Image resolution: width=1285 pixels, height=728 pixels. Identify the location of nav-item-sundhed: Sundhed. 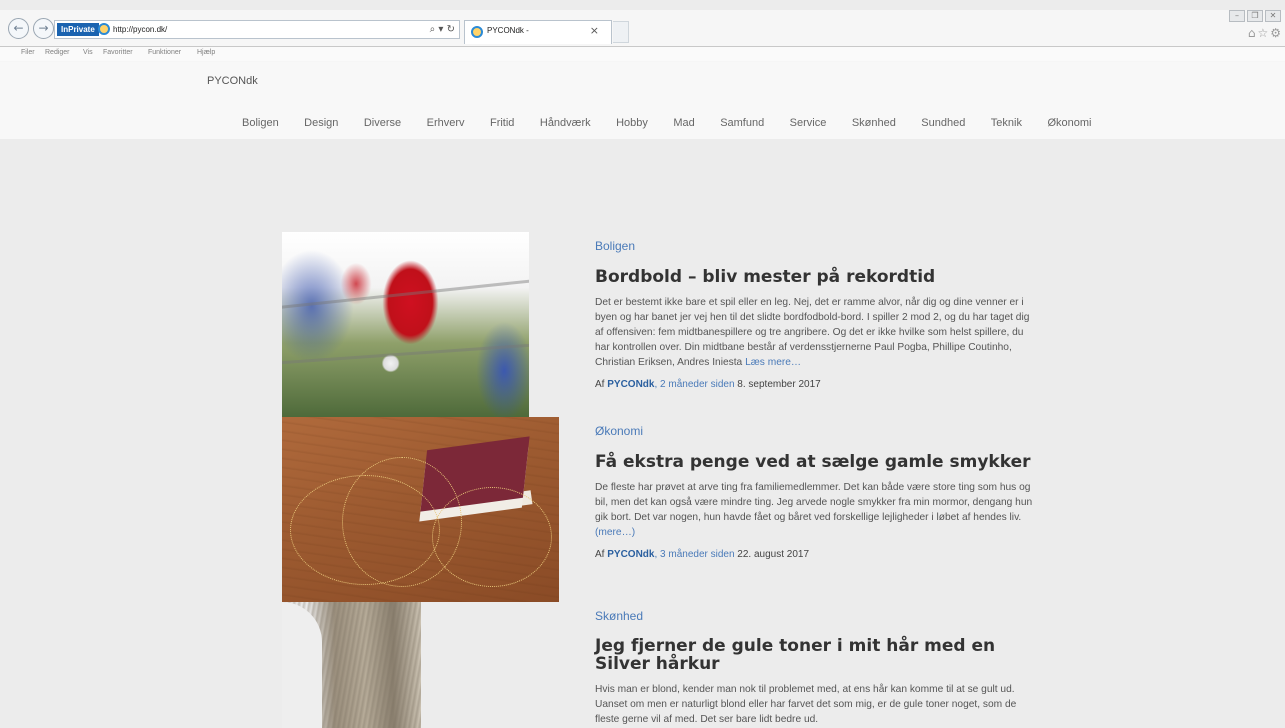
(943, 123).